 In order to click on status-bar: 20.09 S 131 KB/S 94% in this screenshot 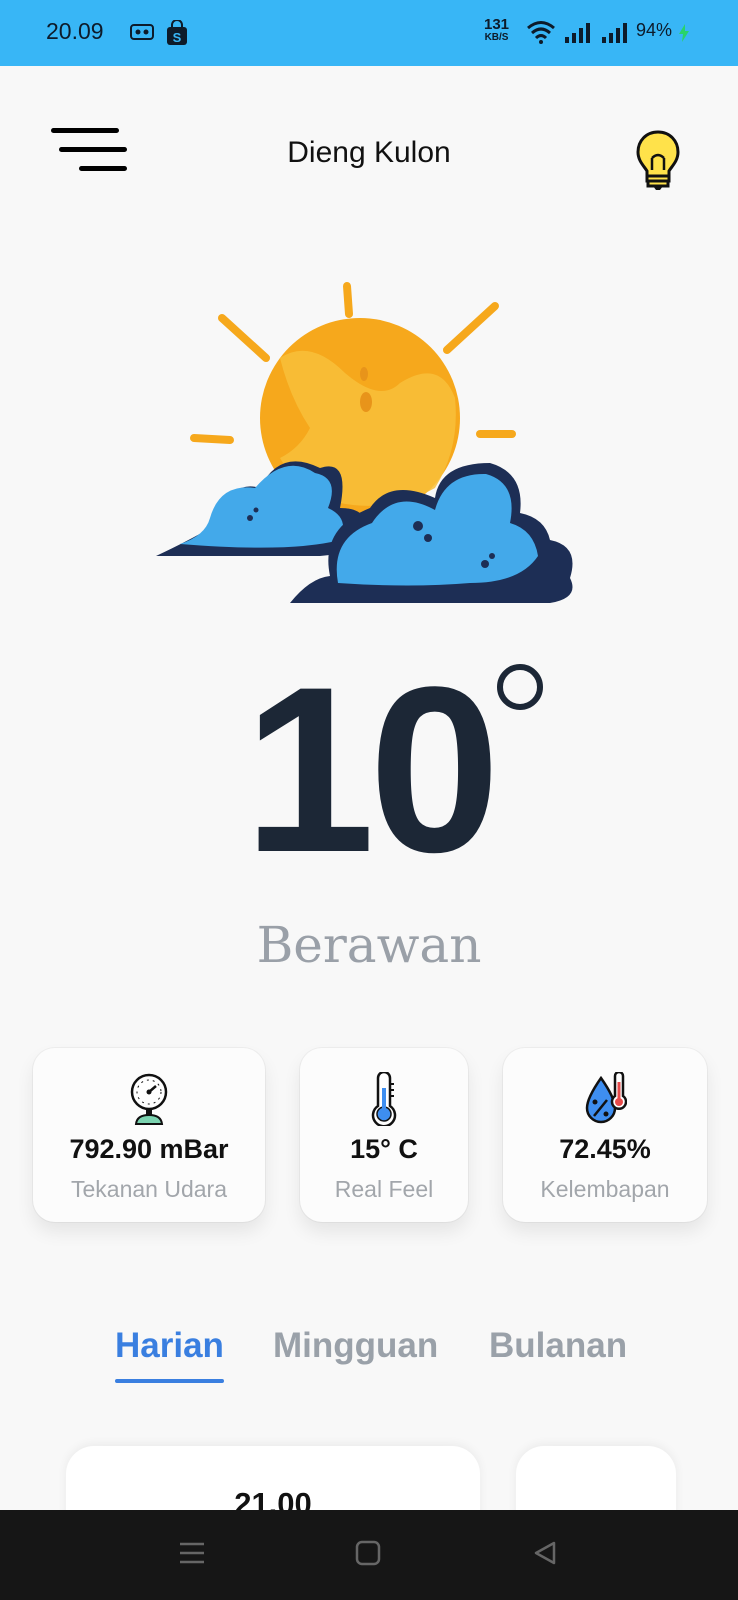, I will do `click(369, 33)`.